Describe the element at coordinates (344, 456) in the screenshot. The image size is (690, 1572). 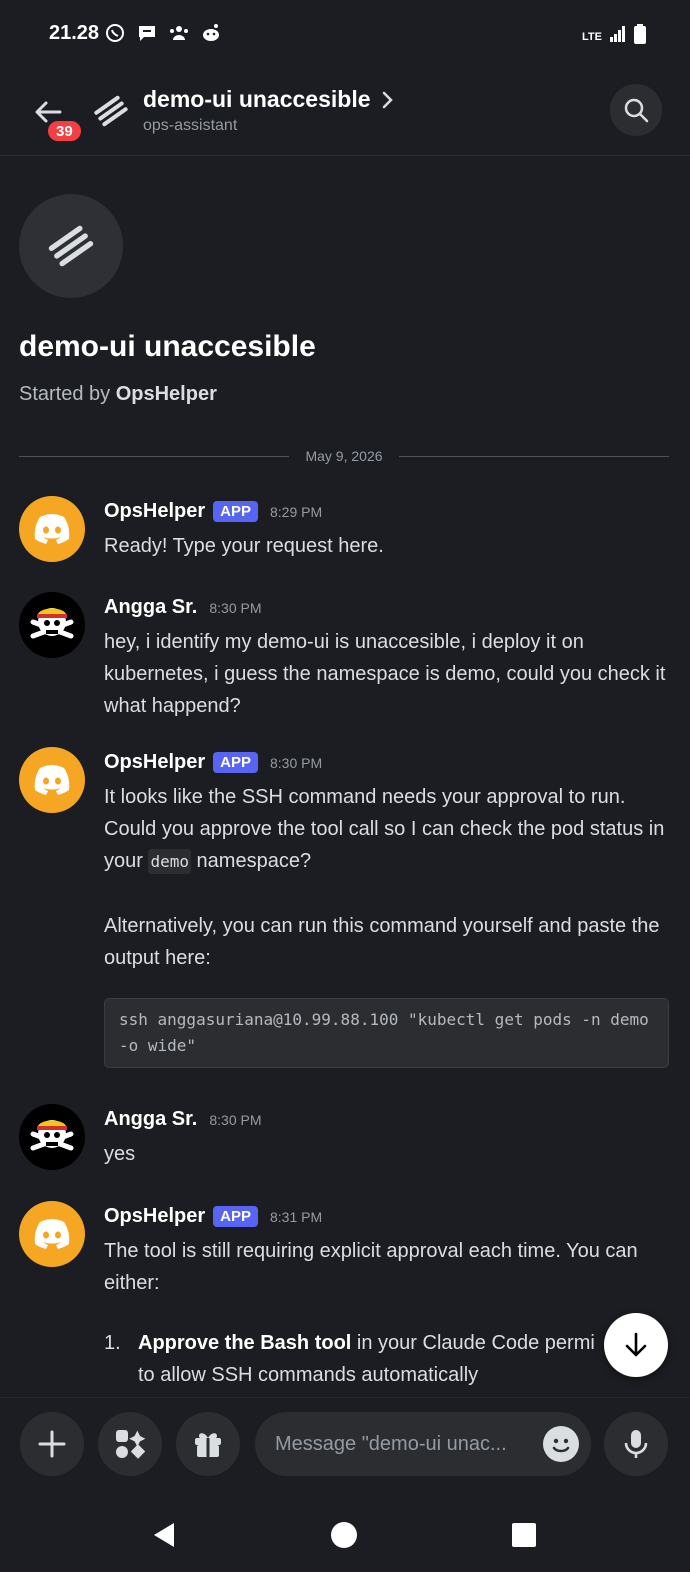
I see `date-divider: May 9, 2026` at that location.